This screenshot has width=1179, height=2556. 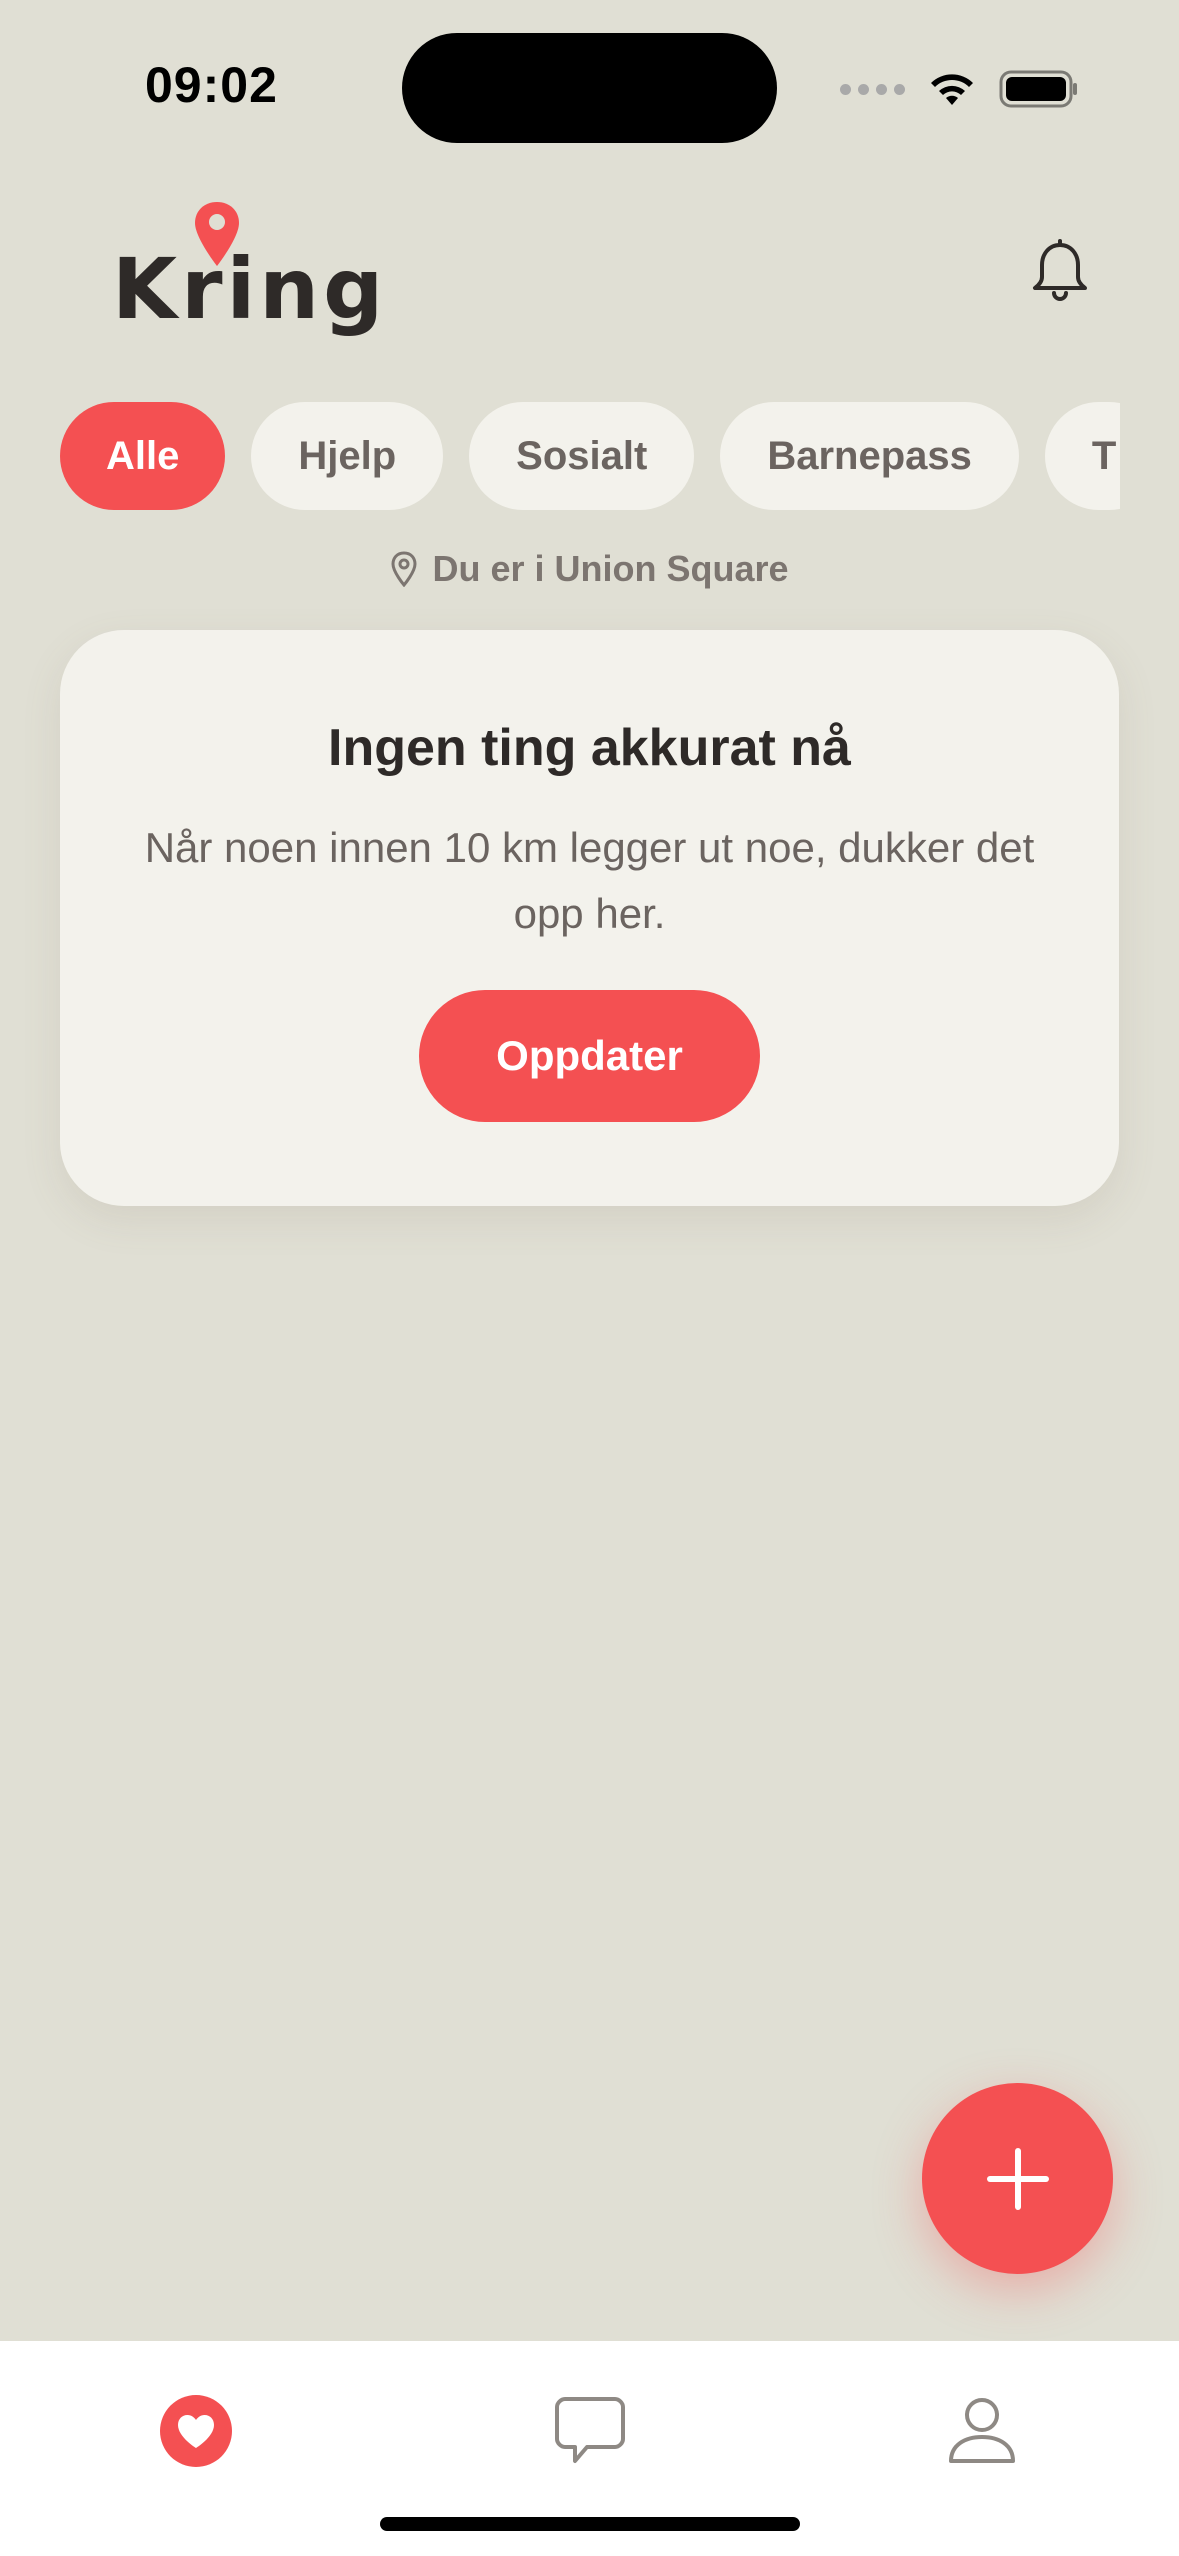 What do you see at coordinates (589, 1056) in the screenshot?
I see `refresh-button: Oppdater` at bounding box center [589, 1056].